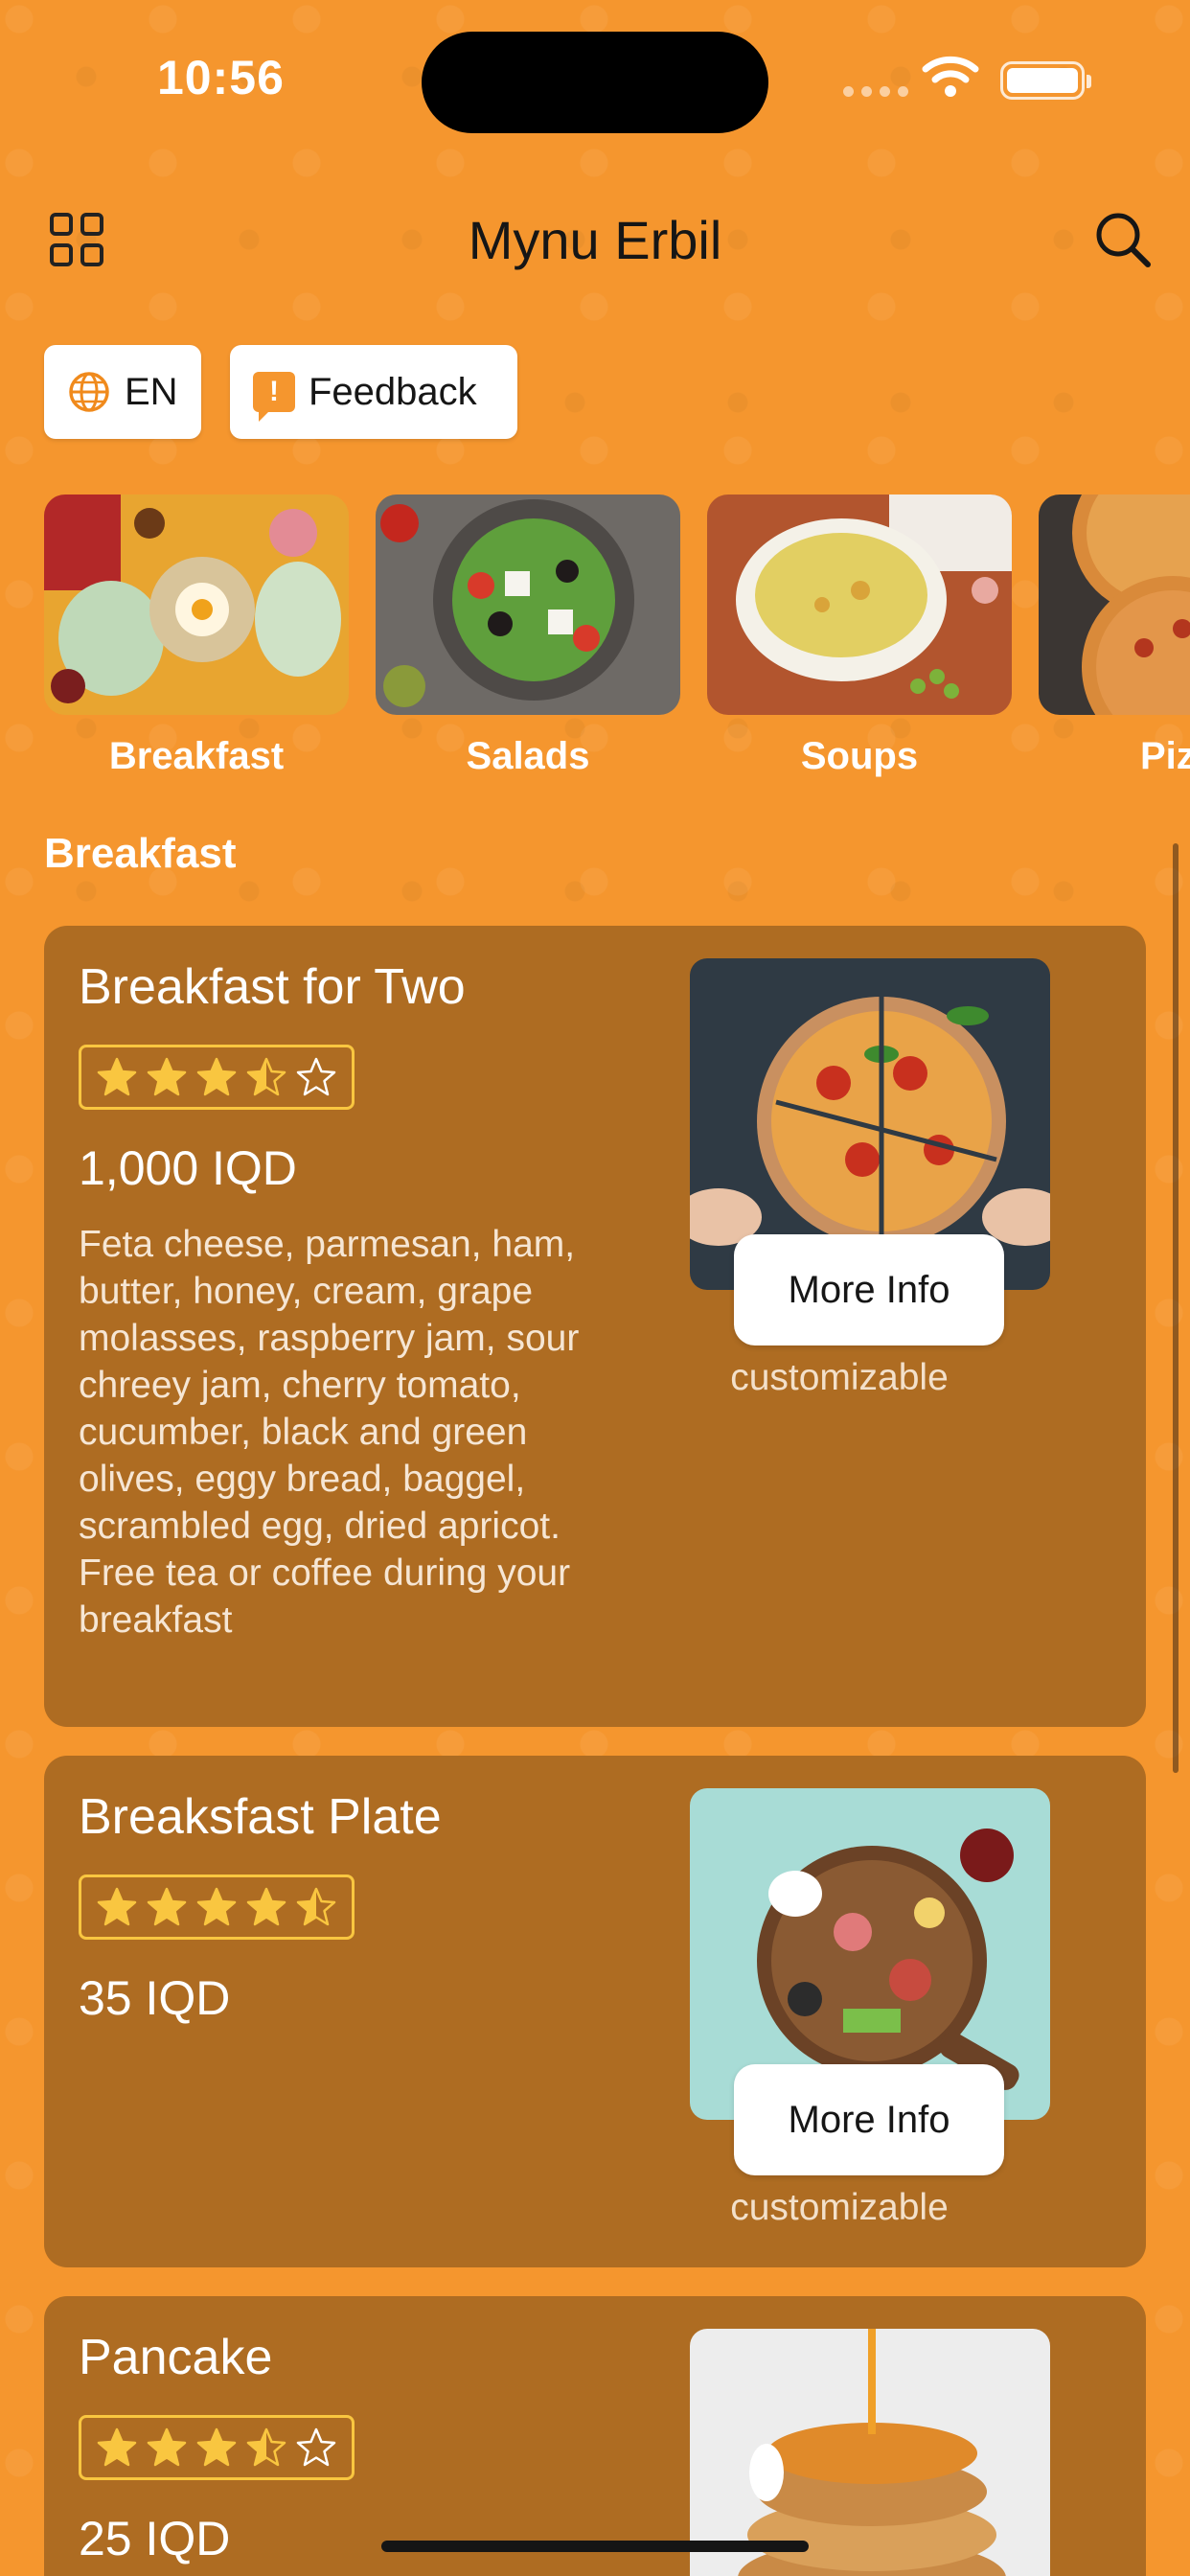  Describe the element at coordinates (89, 392) in the screenshot. I see `globe-icon` at that location.